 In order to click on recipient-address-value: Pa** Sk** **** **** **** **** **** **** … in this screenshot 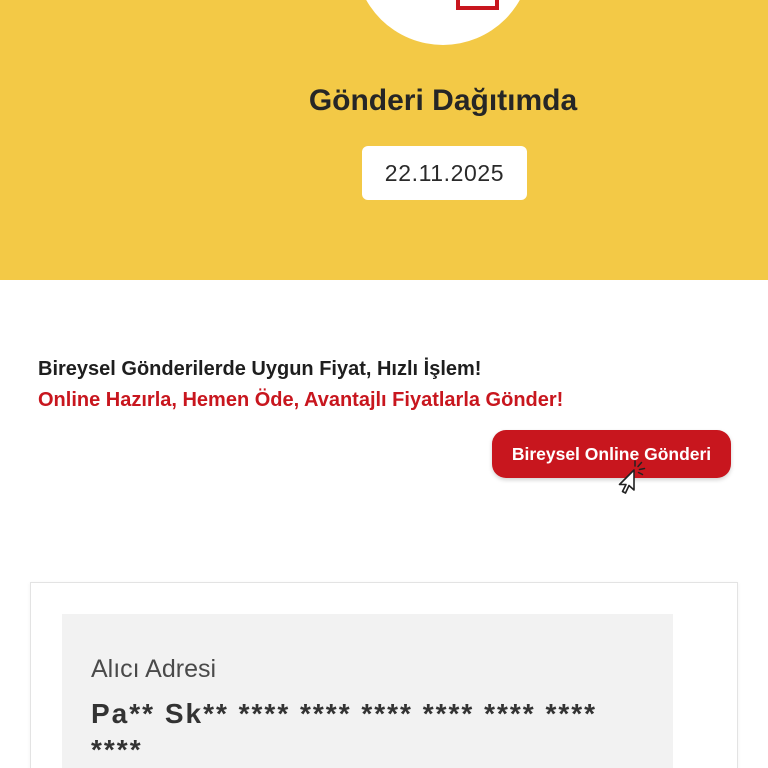, I will do `click(344, 731)`.